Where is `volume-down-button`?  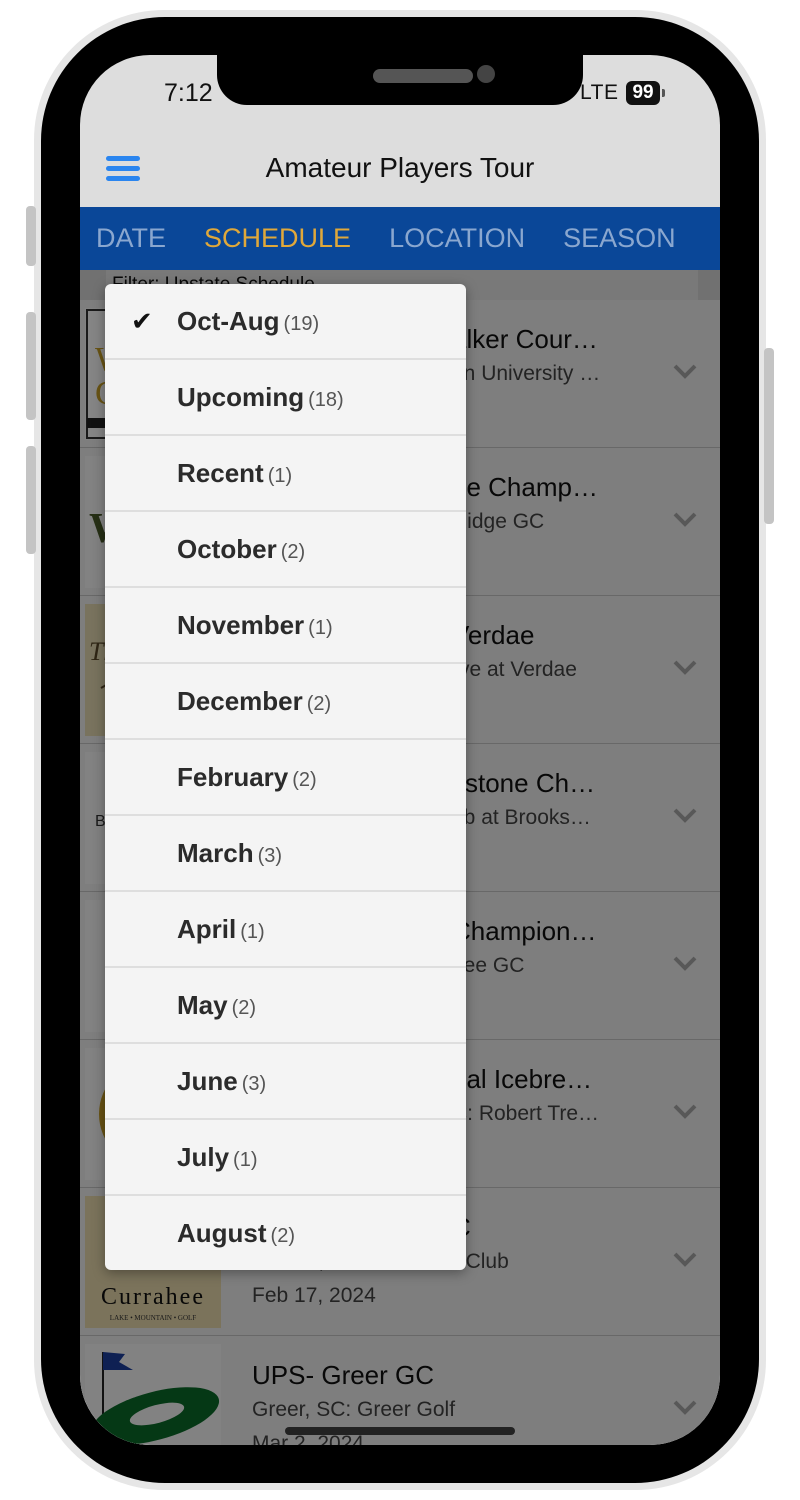
volume-down-button is located at coordinates (31, 500).